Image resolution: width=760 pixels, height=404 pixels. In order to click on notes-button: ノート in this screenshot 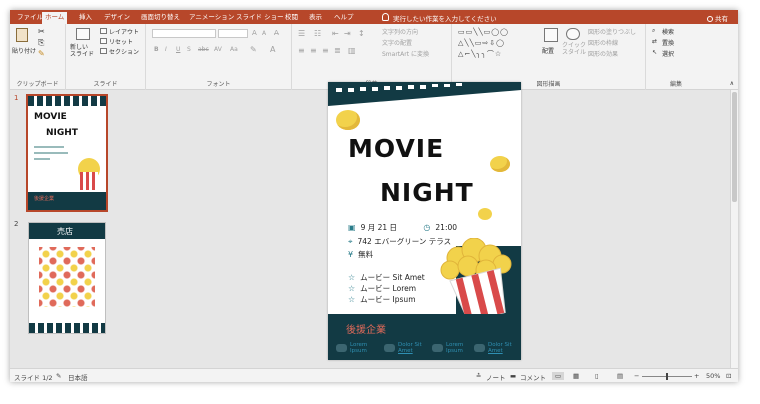, I will do `click(496, 377)`.